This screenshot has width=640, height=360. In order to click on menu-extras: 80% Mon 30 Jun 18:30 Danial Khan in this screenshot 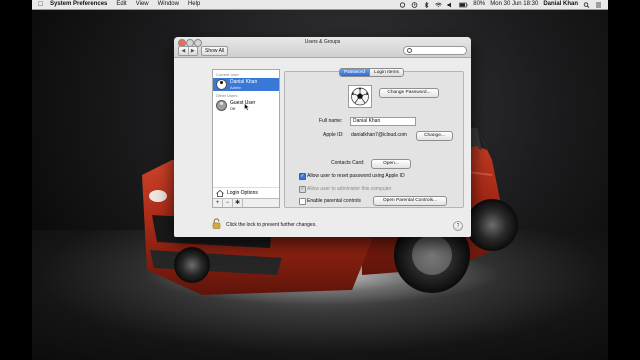, I will do `click(503, 4)`.